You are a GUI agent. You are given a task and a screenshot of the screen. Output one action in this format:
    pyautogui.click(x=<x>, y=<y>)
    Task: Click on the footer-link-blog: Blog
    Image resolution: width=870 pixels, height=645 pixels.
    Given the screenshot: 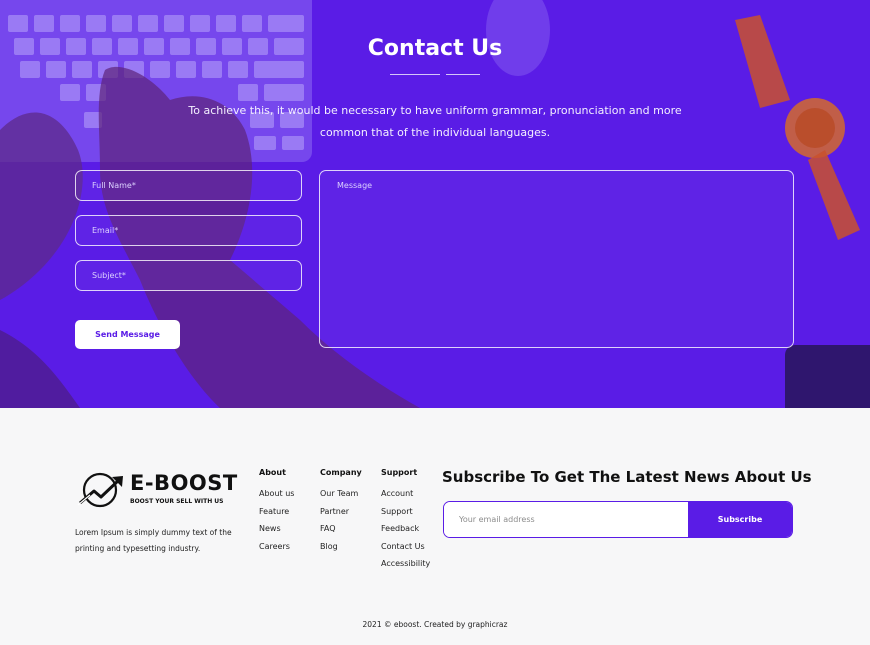 What is the action you would take?
    pyautogui.click(x=341, y=547)
    